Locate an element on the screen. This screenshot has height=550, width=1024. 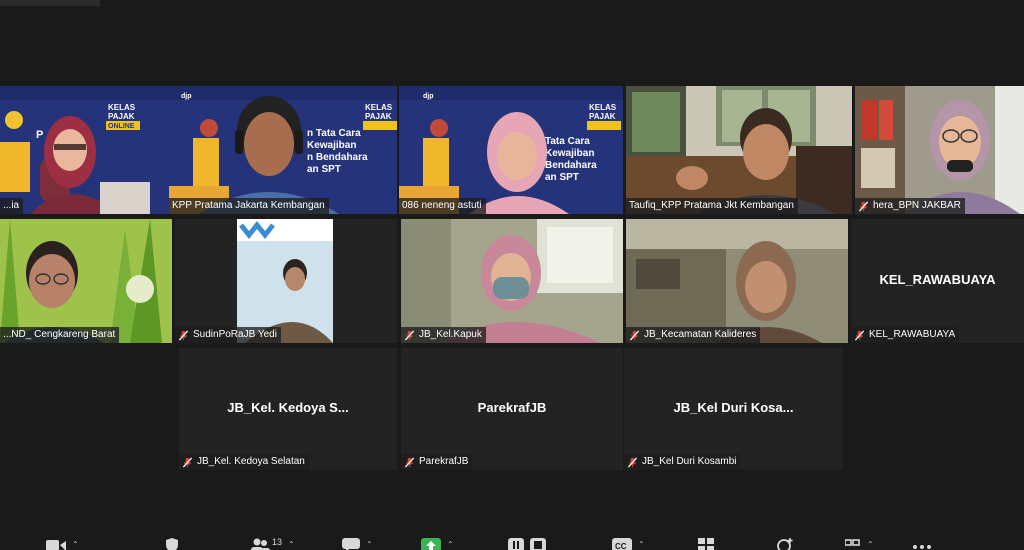
share-screen-button: ⌃ is located at coordinates (437, 544).